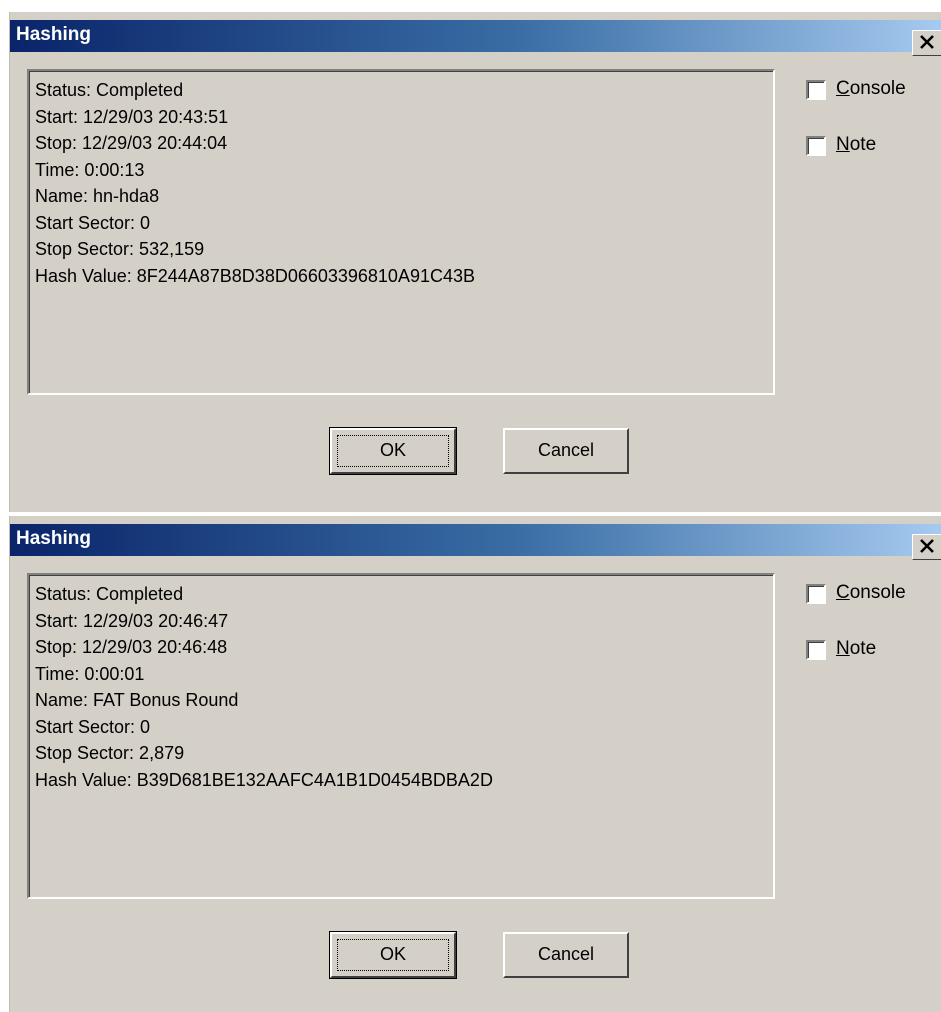 The width and height of the screenshot is (941, 1012). Describe the element at coordinates (132, 620) in the screenshot. I see `start-line: Start: 12/29/03 20:46:47` at that location.